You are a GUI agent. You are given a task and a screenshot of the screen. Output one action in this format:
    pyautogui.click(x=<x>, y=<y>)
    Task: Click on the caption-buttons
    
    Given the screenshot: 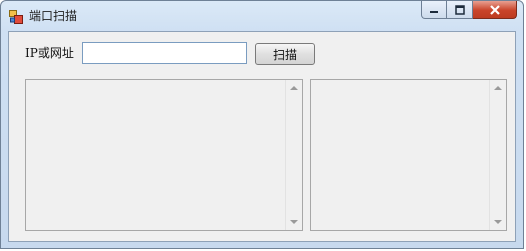 What is the action you would take?
    pyautogui.click(x=469, y=10)
    